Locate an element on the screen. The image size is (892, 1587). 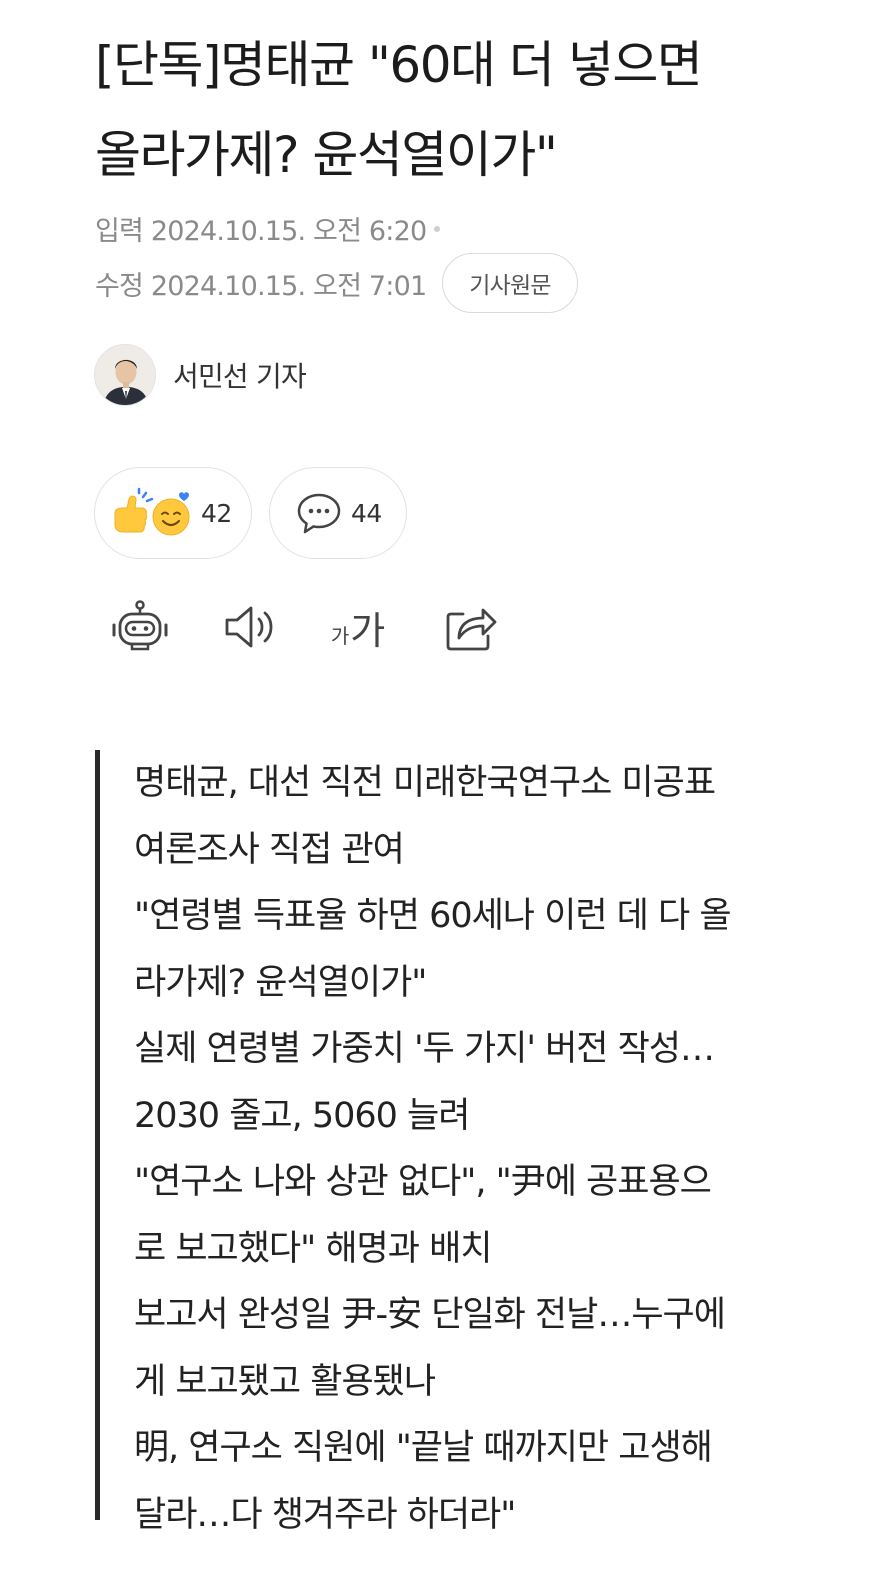
like-count: 42 is located at coordinates (216, 513).